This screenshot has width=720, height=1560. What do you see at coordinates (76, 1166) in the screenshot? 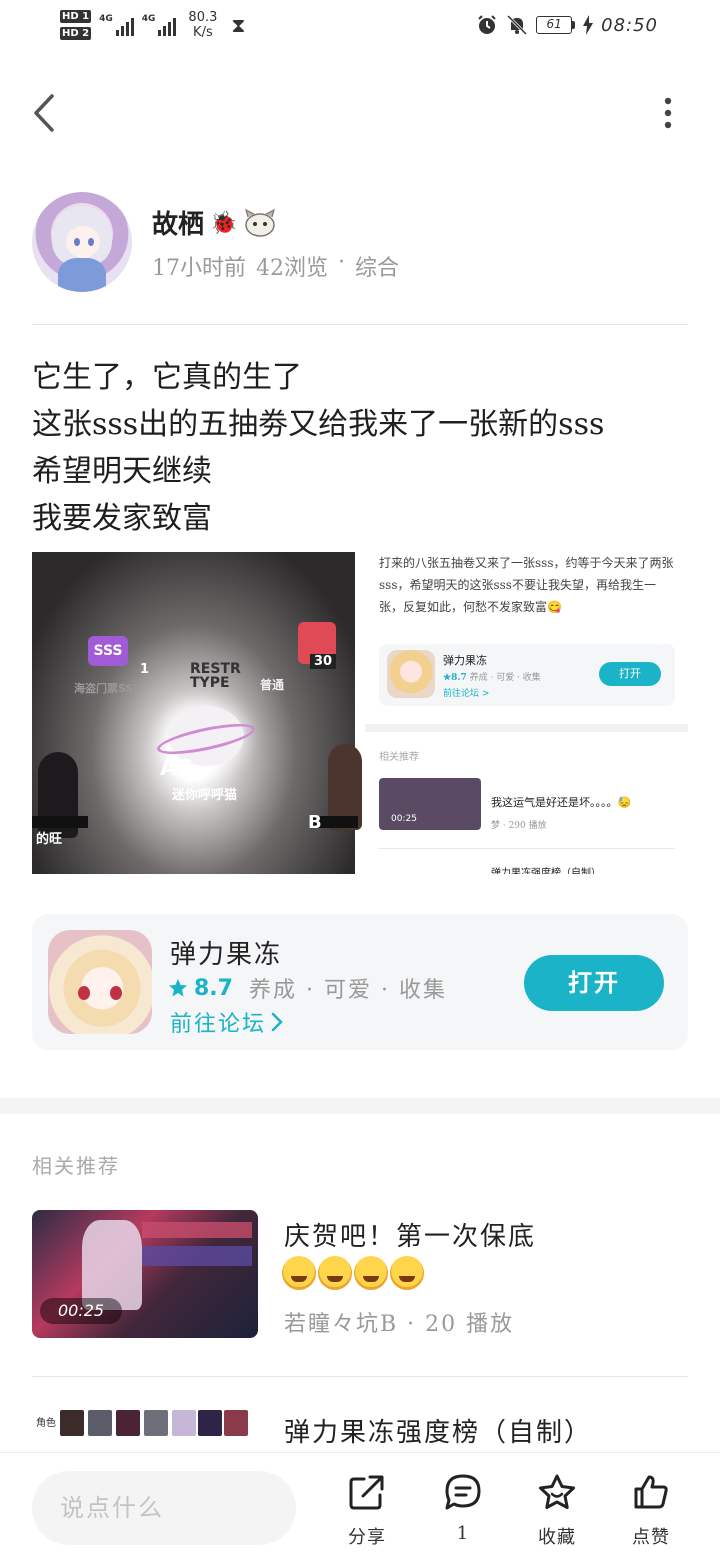
I see `related-title: 相关推荐` at bounding box center [76, 1166].